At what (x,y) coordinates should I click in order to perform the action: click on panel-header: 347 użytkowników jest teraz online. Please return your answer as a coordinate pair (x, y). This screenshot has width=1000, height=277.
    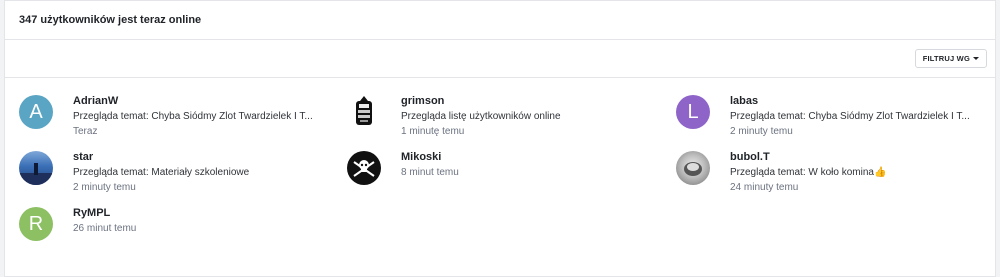
    Looking at the image, I should click on (500, 20).